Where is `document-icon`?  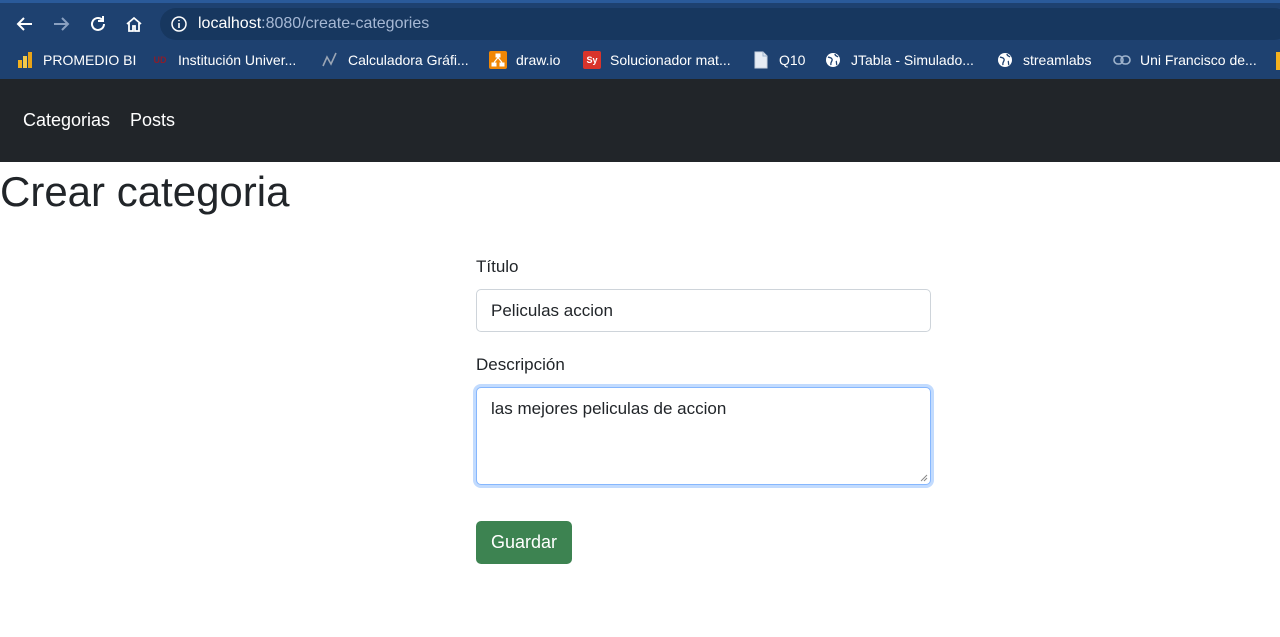
document-icon is located at coordinates (761, 60).